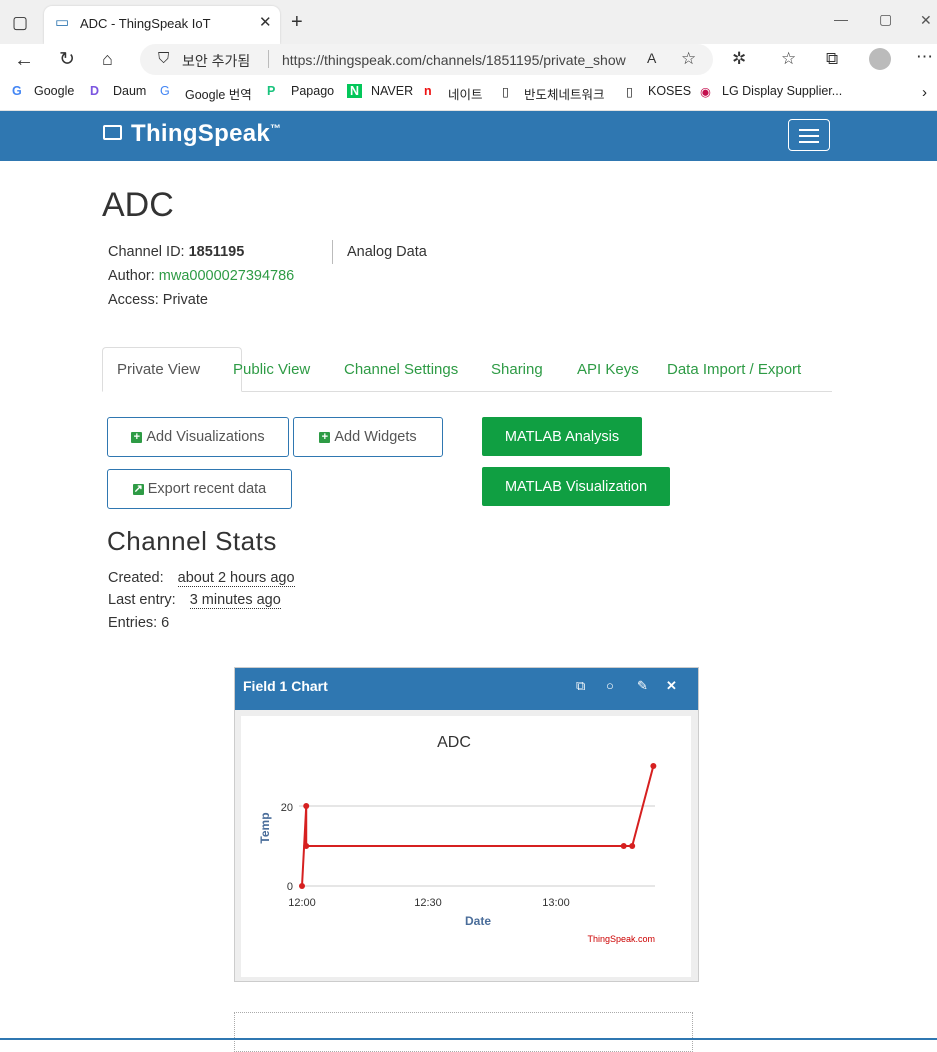 The image size is (937, 1052). I want to click on last-entry-label: Last entry:, so click(142, 600).